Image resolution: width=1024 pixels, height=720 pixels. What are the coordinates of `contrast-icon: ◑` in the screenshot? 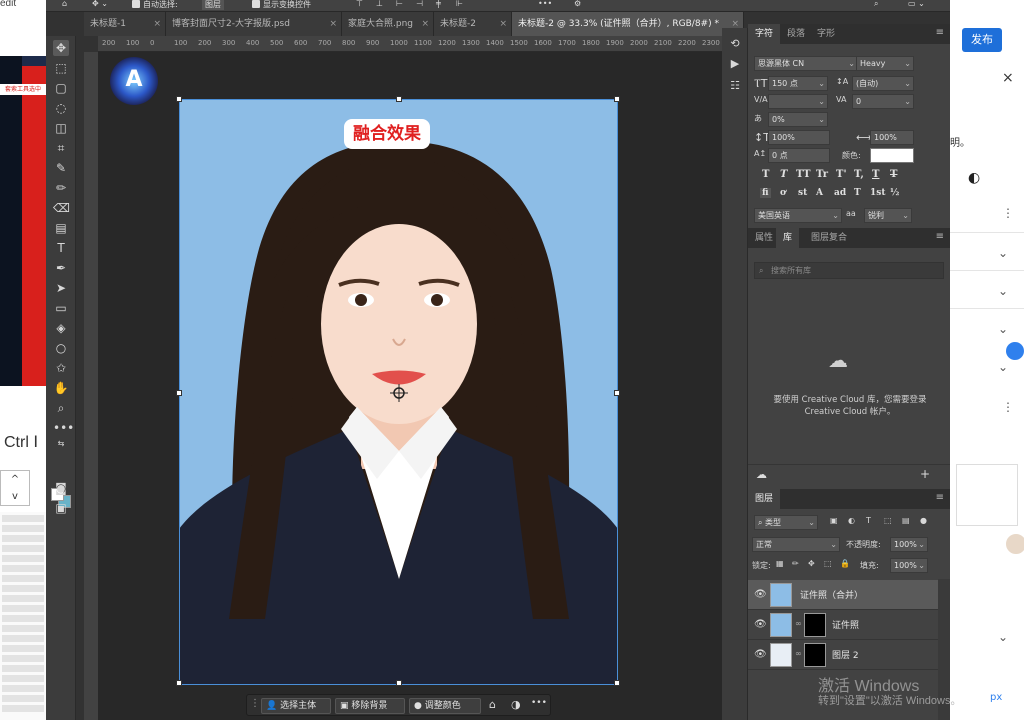 It's located at (516, 704).